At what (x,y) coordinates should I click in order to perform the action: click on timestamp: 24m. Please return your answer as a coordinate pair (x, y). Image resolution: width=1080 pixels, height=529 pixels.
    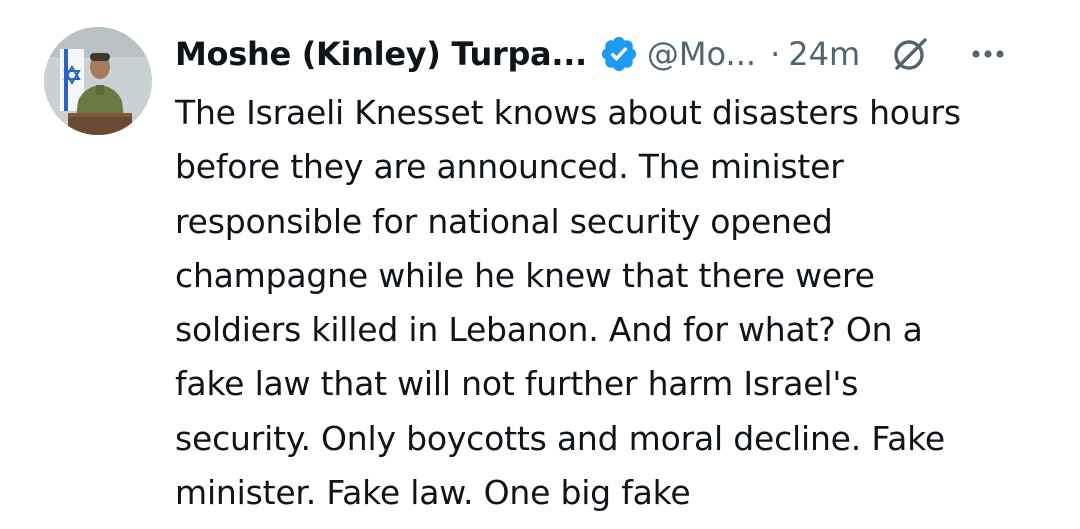
    Looking at the image, I should click on (824, 54).